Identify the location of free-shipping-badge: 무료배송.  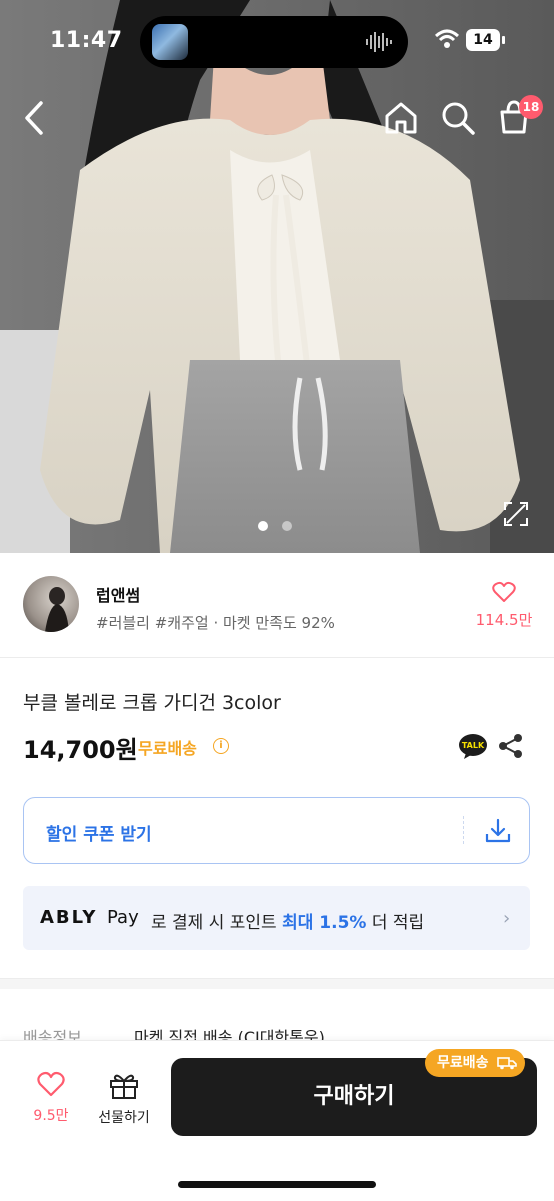
(475, 1063).